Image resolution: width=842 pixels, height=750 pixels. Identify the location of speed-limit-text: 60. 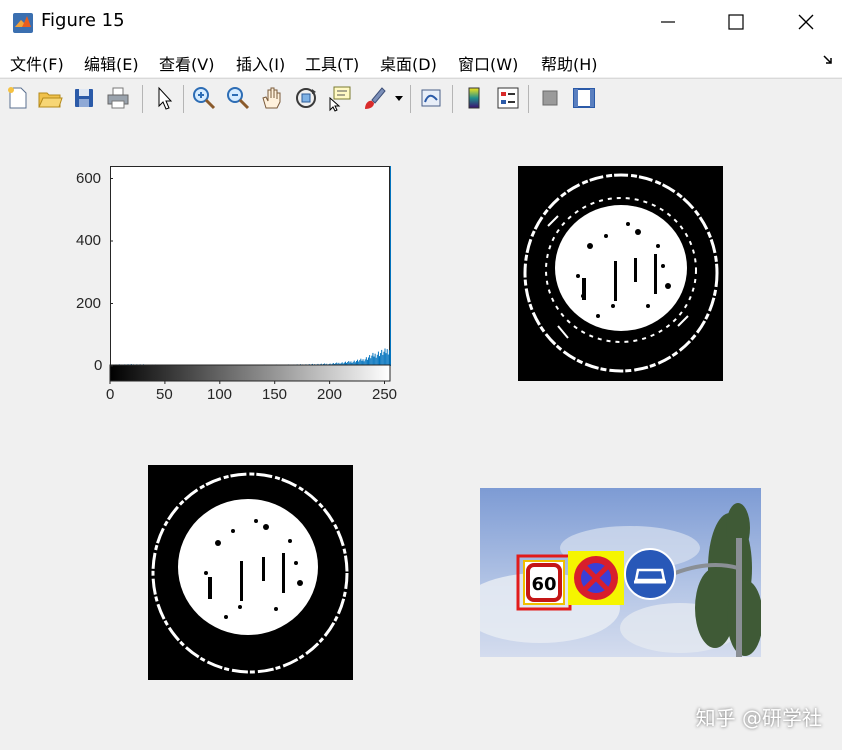
(543, 584).